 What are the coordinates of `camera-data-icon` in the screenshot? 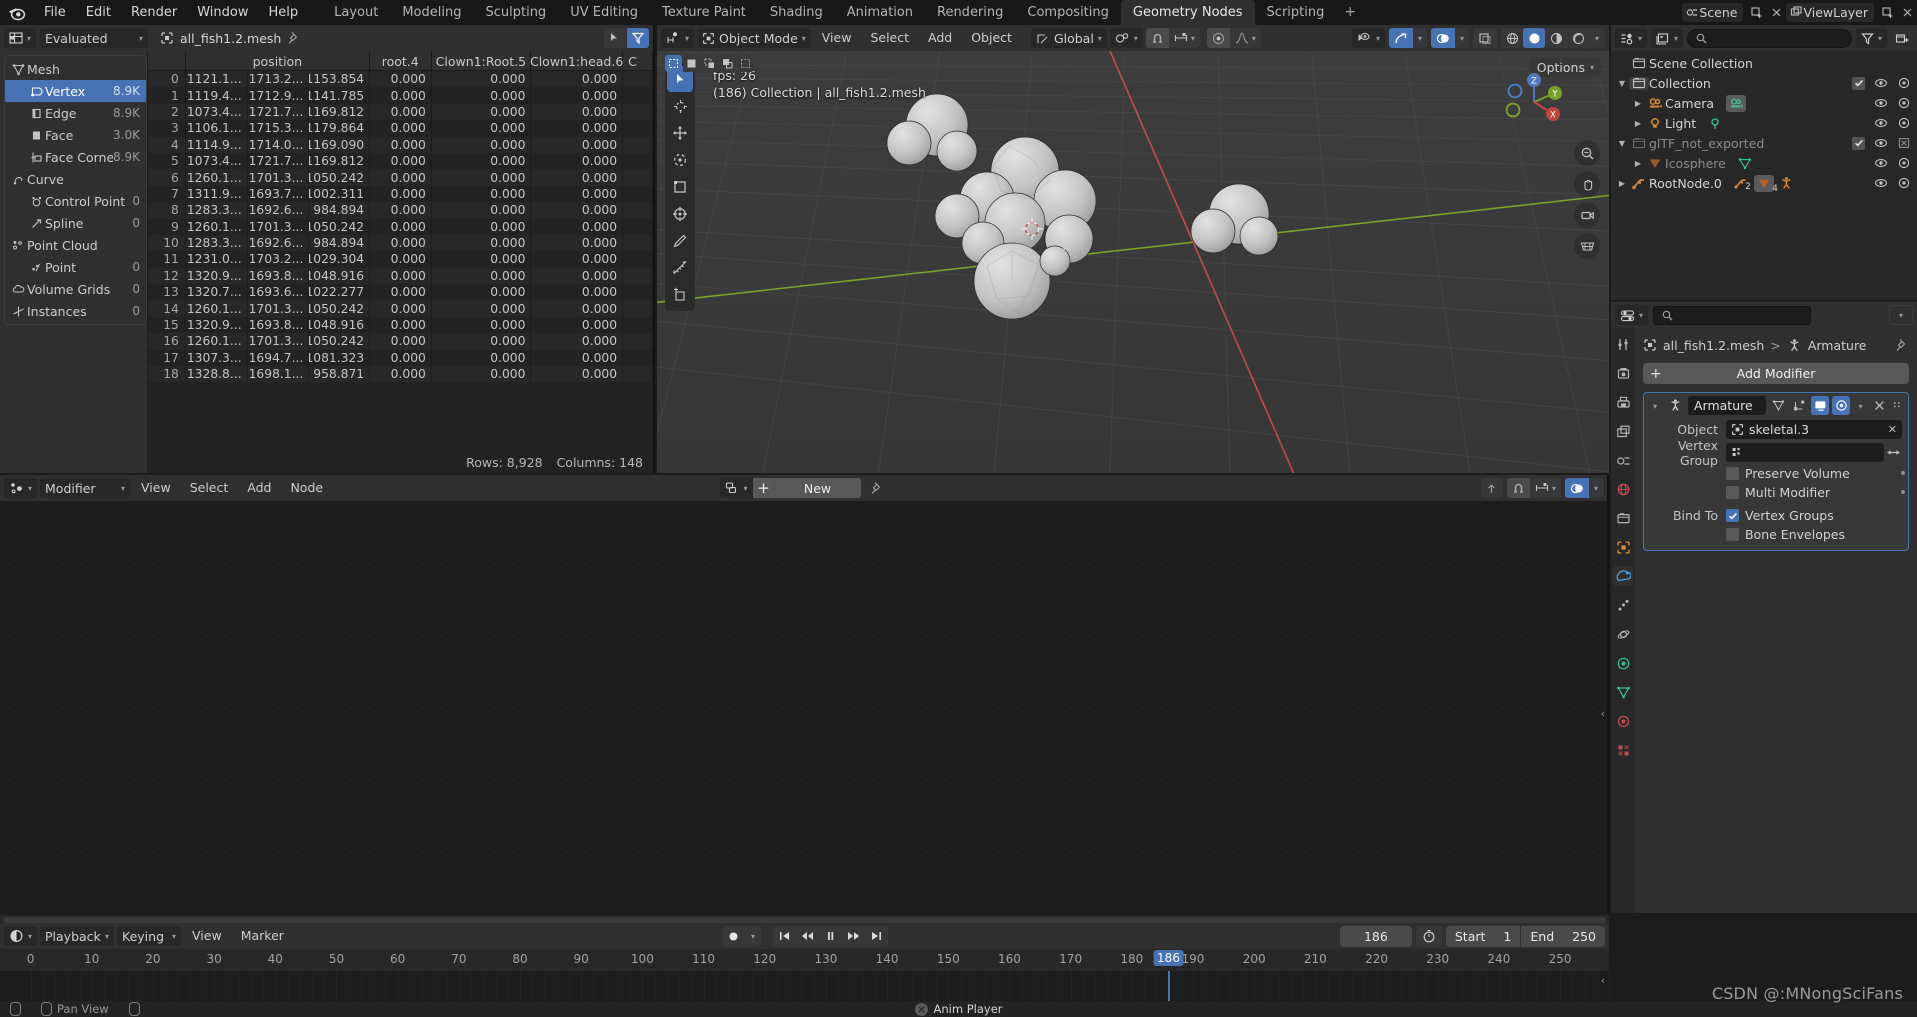 It's located at (1736, 103).